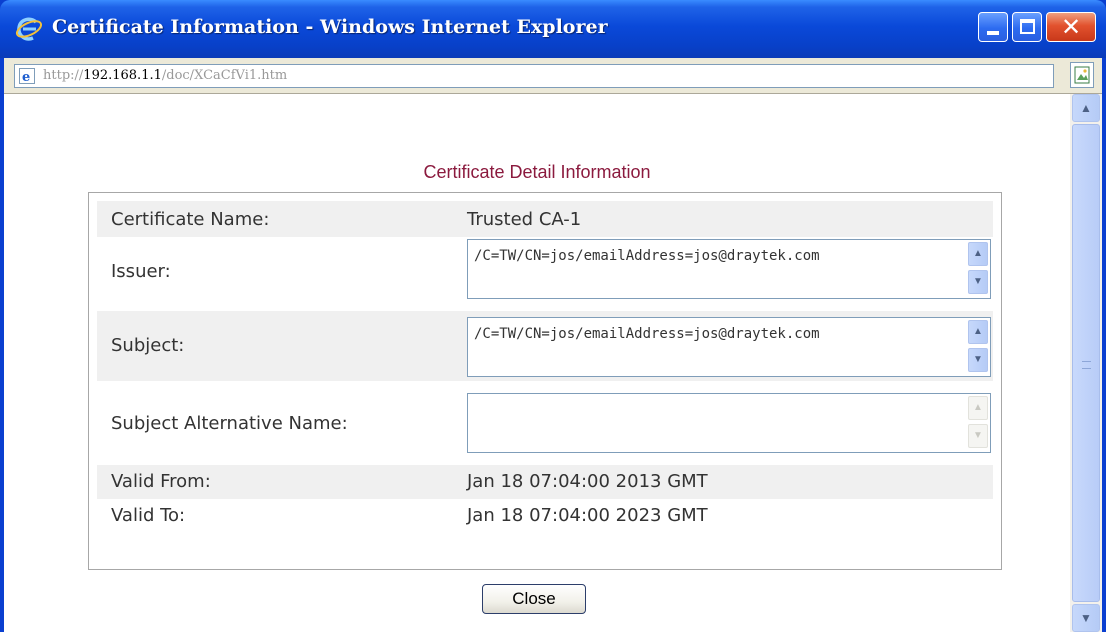 The image size is (1106, 632). Describe the element at coordinates (993, 27) in the screenshot. I see `minimize-button` at that location.